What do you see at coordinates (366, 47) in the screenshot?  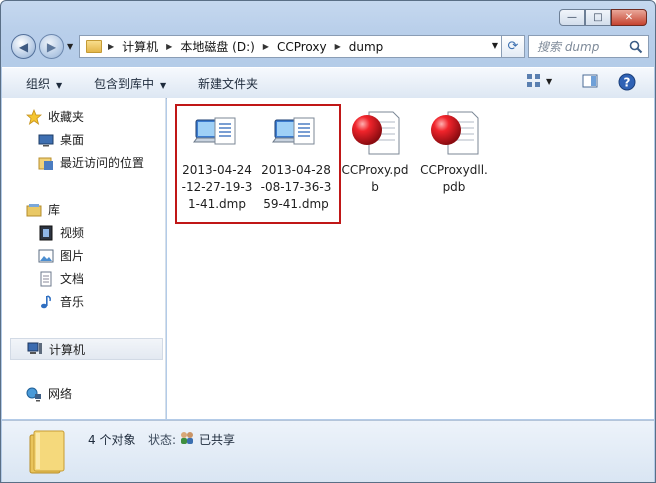 I see `breadcrumb-dump: dump` at bounding box center [366, 47].